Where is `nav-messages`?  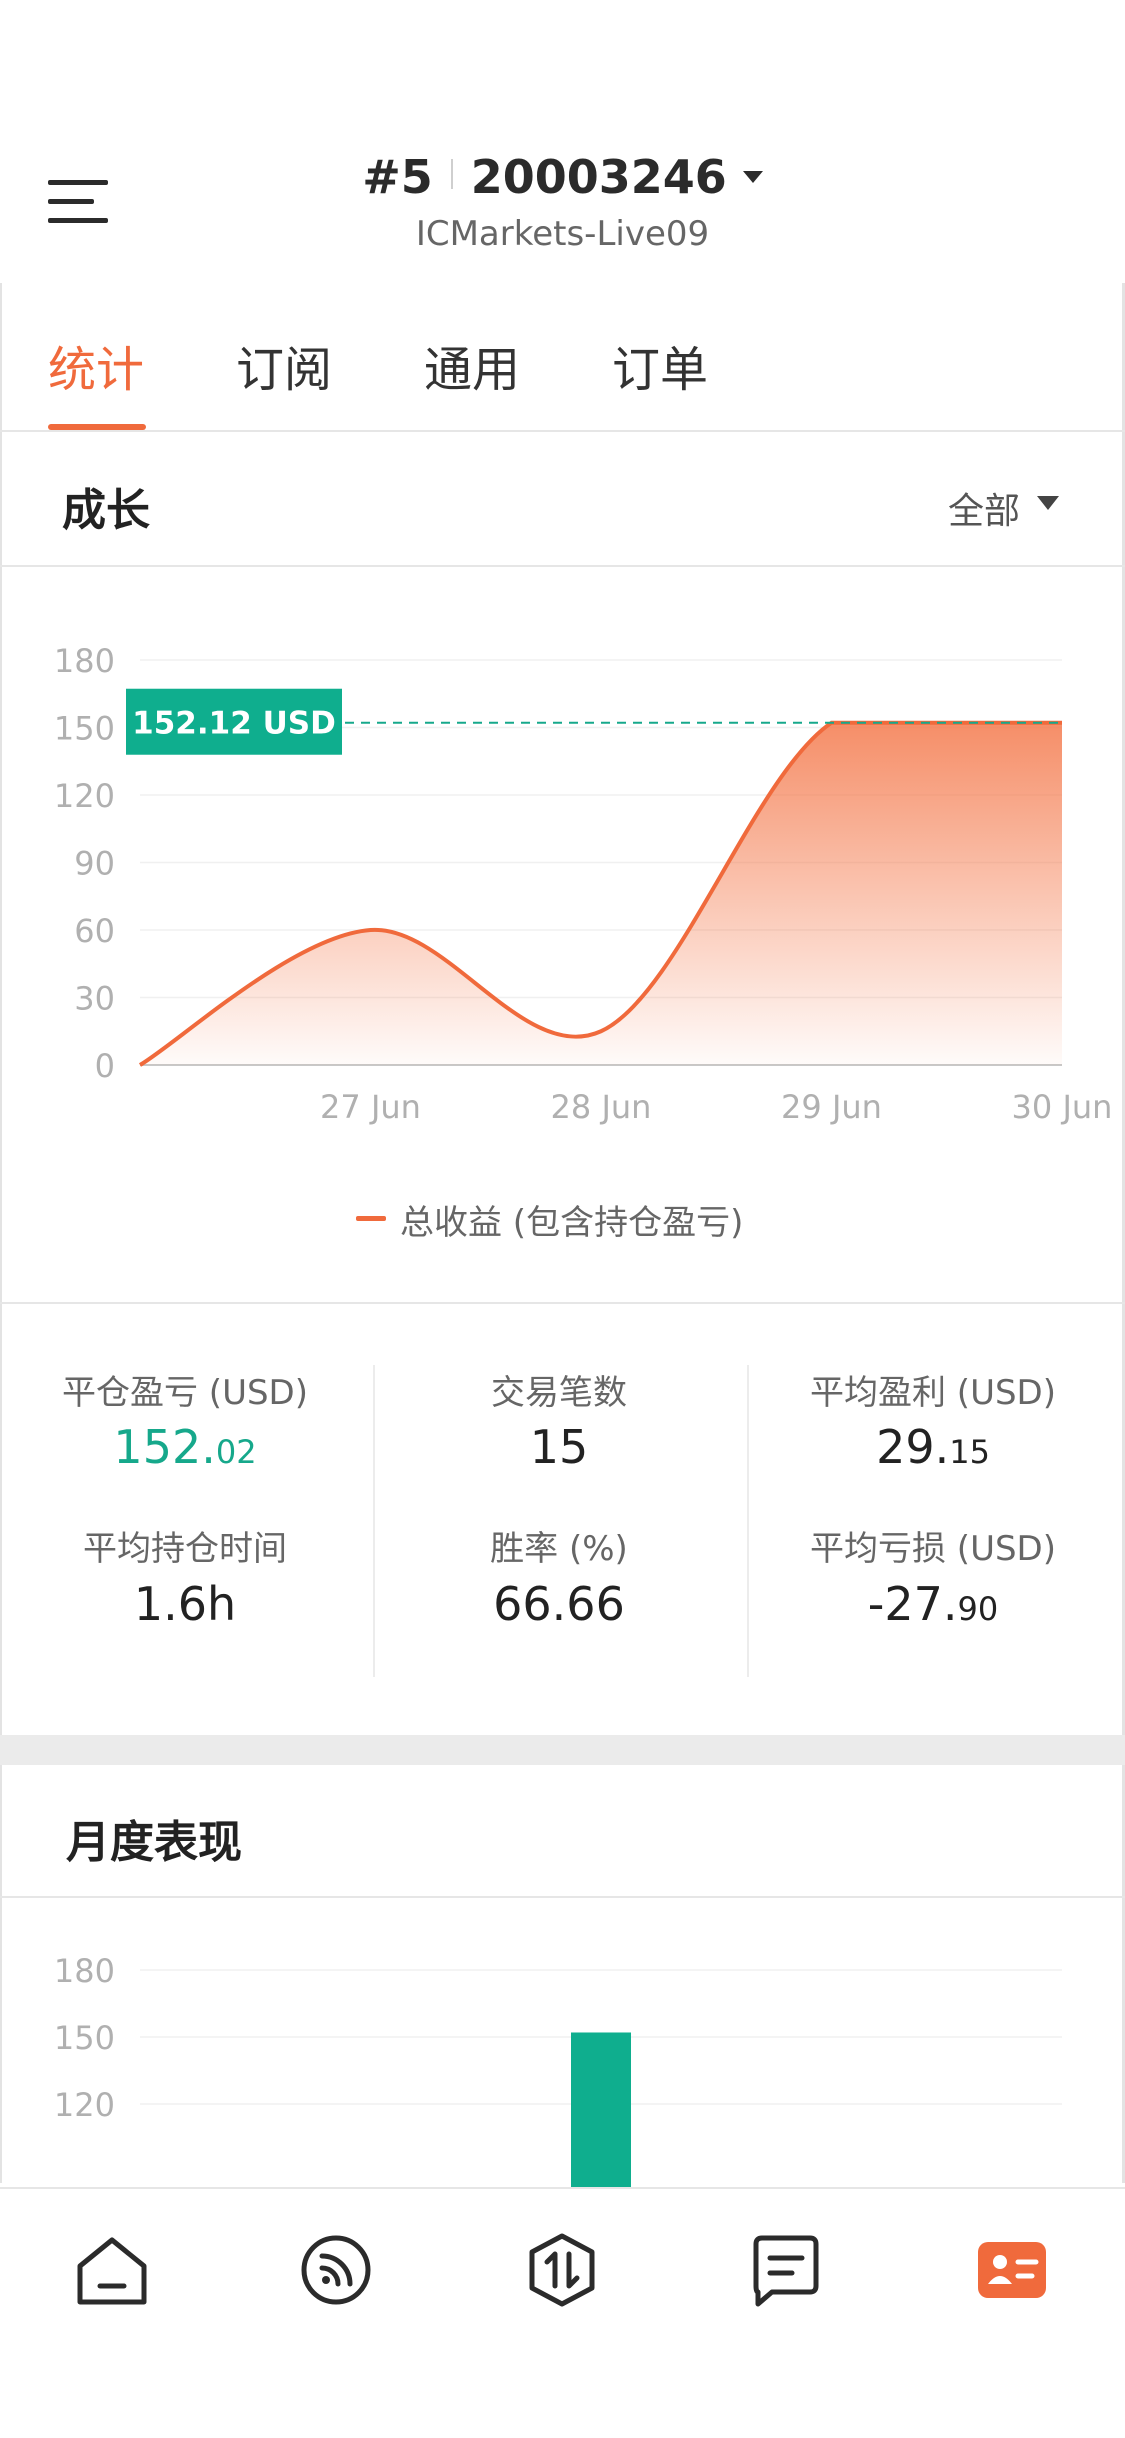
nav-messages is located at coordinates (786, 2270).